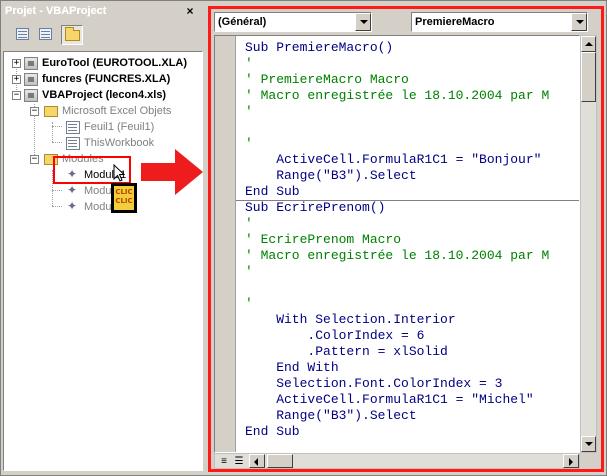 The image size is (607, 476). What do you see at coordinates (499, 22) in the screenshot?
I see `procedure-combo: PremiereMacro` at bounding box center [499, 22].